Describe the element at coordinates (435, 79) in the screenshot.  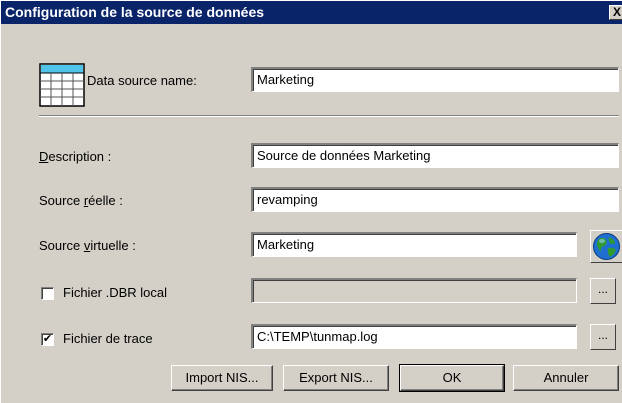
I see `data-source-name-field: Marketing` at that location.